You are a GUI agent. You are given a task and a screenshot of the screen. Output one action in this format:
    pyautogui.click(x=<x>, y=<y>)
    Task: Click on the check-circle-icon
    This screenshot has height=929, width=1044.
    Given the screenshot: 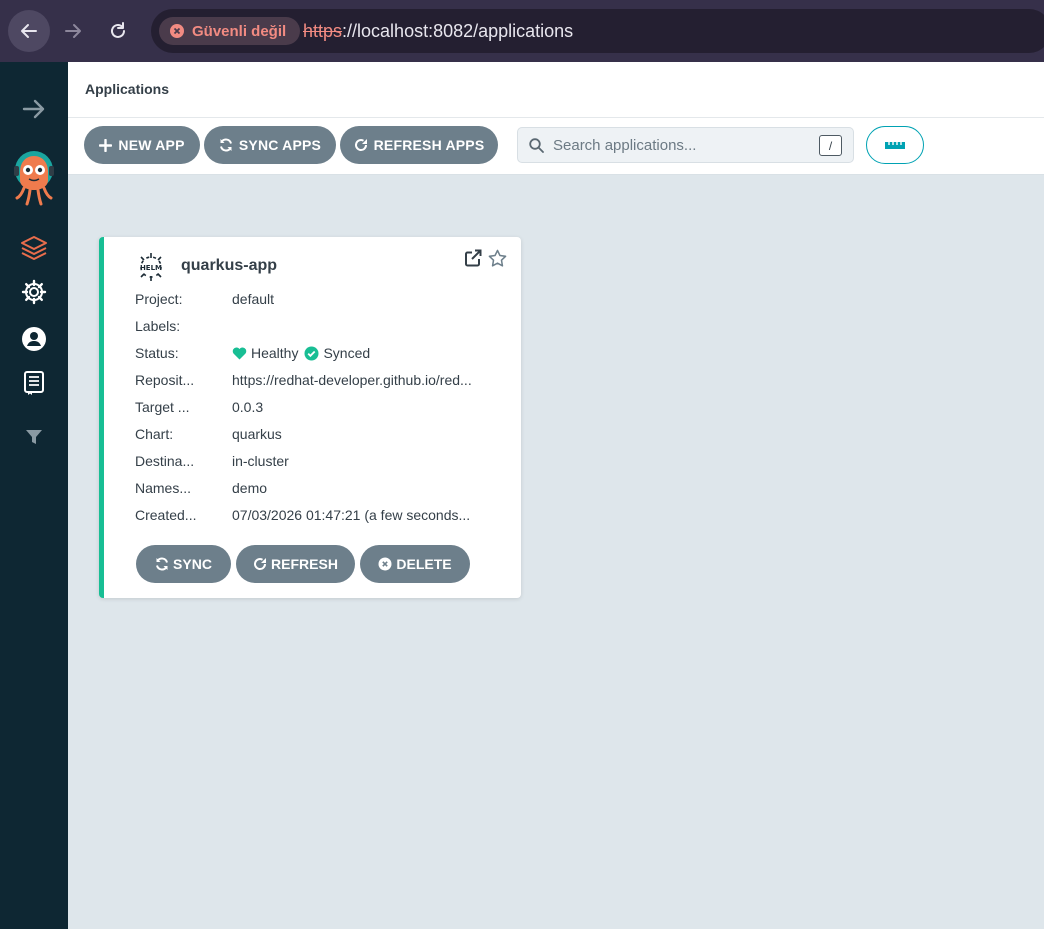 What is the action you would take?
    pyautogui.click(x=311, y=353)
    